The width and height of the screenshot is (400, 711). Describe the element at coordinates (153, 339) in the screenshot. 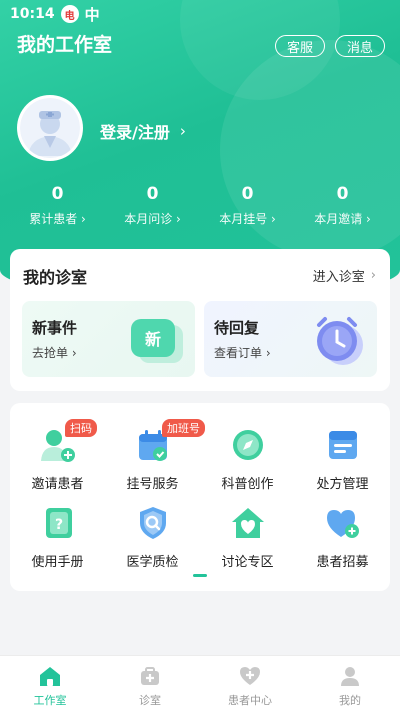

I see `svg-text: 新` at that location.